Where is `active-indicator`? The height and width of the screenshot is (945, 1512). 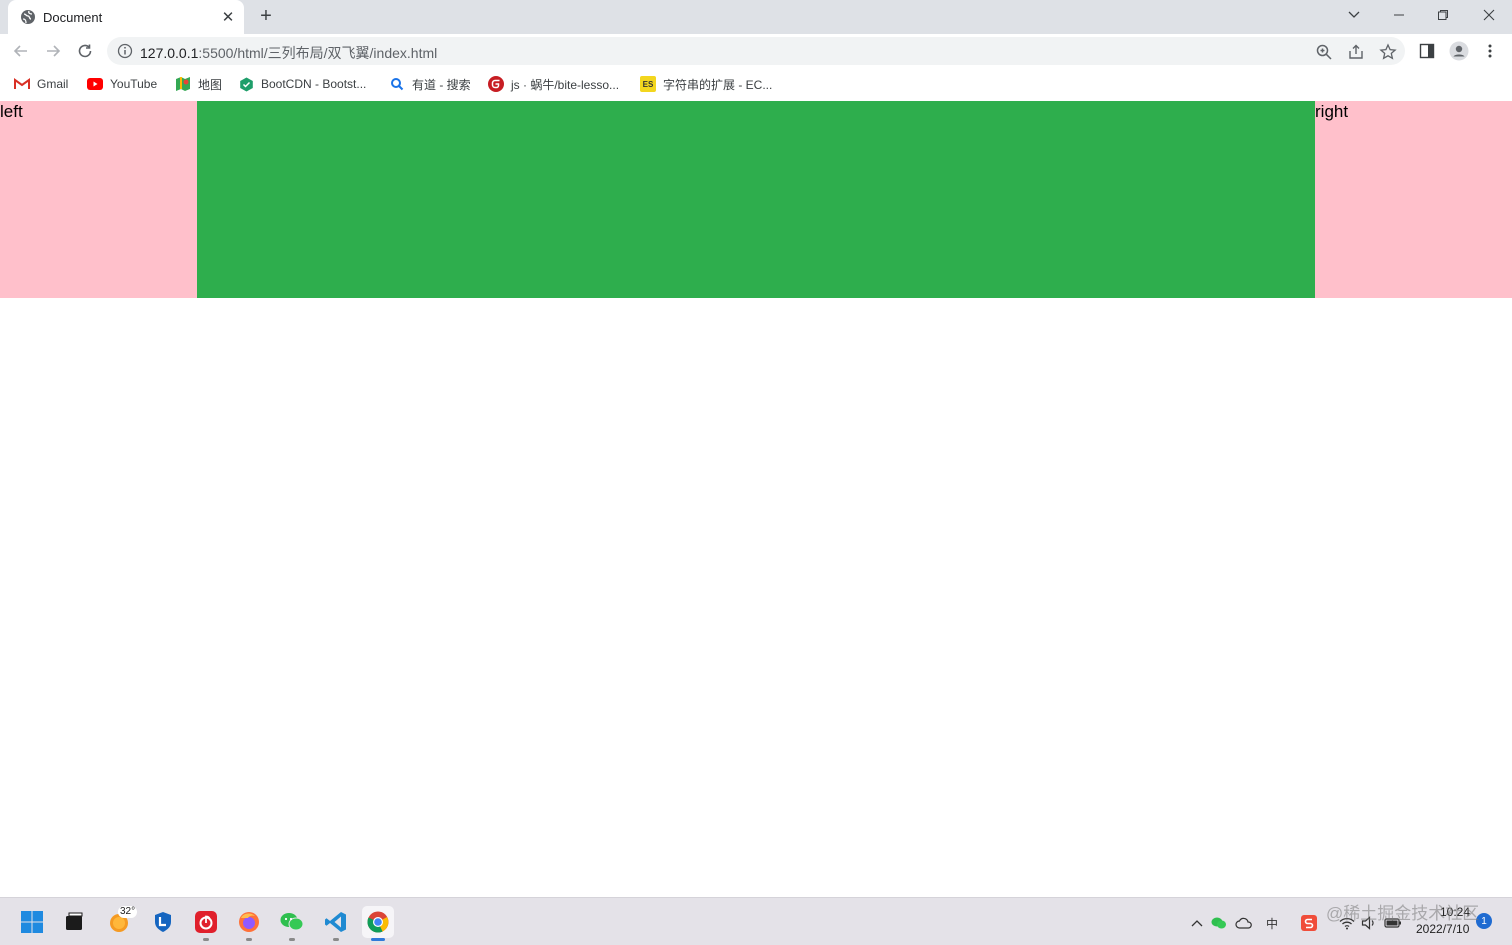
active-indicator is located at coordinates (378, 939).